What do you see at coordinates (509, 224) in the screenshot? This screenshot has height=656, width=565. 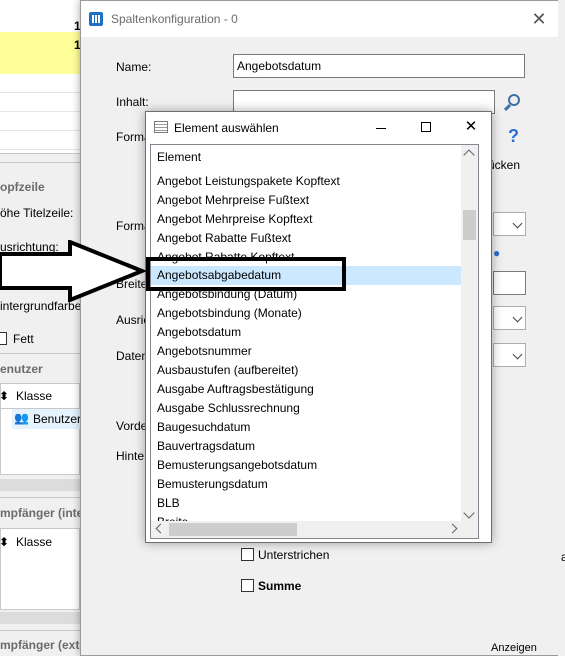 I see `format-dropdown` at bounding box center [509, 224].